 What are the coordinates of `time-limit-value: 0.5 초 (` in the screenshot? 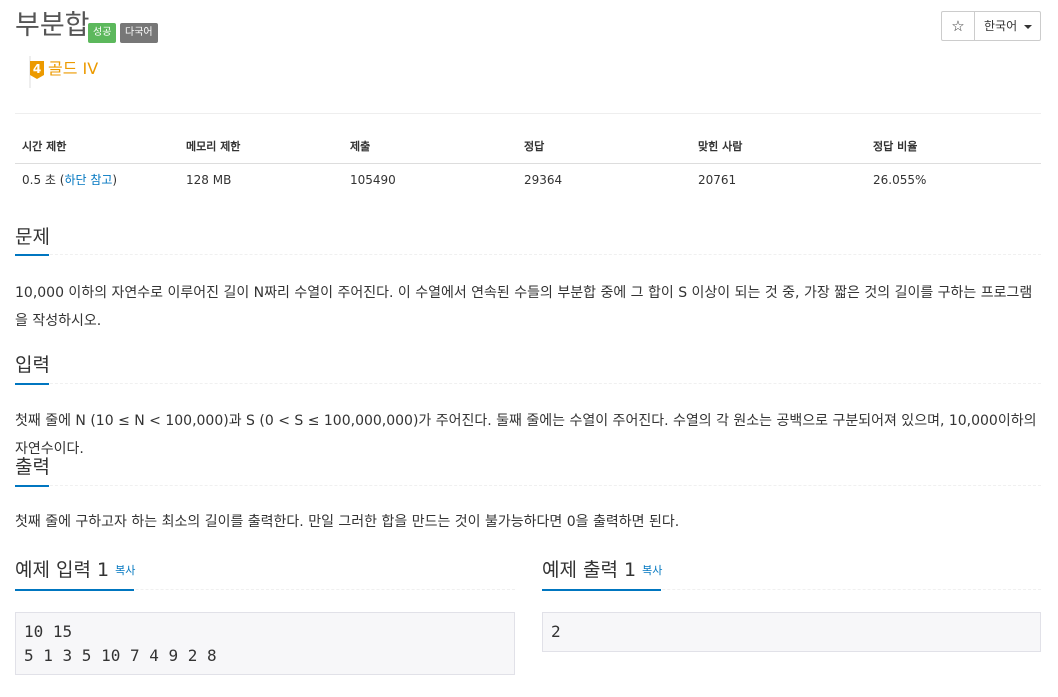 It's located at (43, 180).